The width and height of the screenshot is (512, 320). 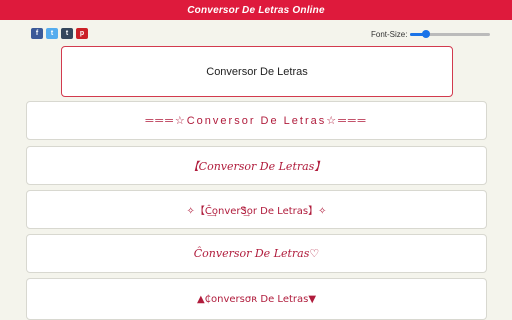 What do you see at coordinates (82, 33) in the screenshot?
I see `pinterest-icon: p` at bounding box center [82, 33].